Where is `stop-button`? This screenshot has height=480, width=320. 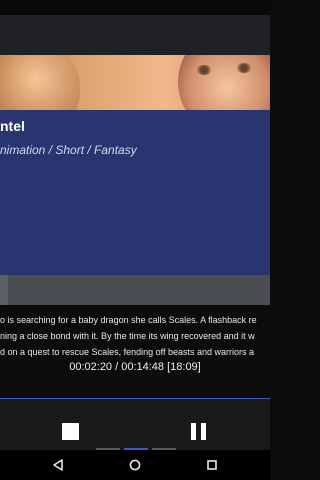
stop-button is located at coordinates (70, 431).